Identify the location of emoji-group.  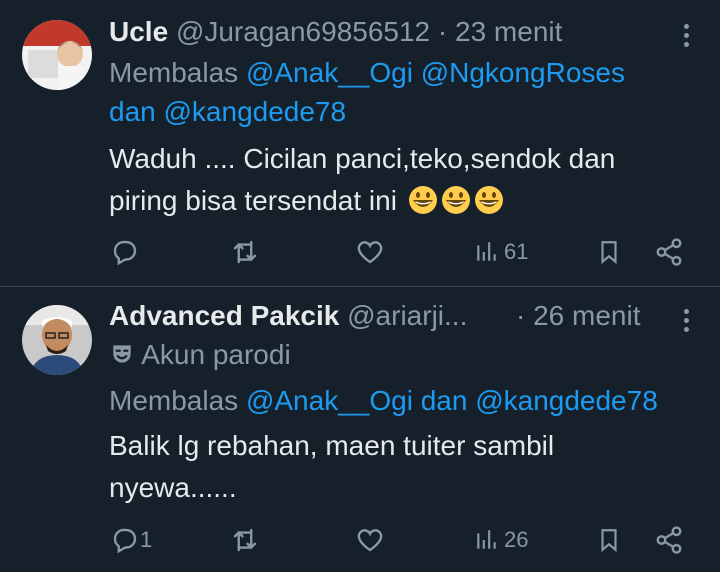
(457, 204).